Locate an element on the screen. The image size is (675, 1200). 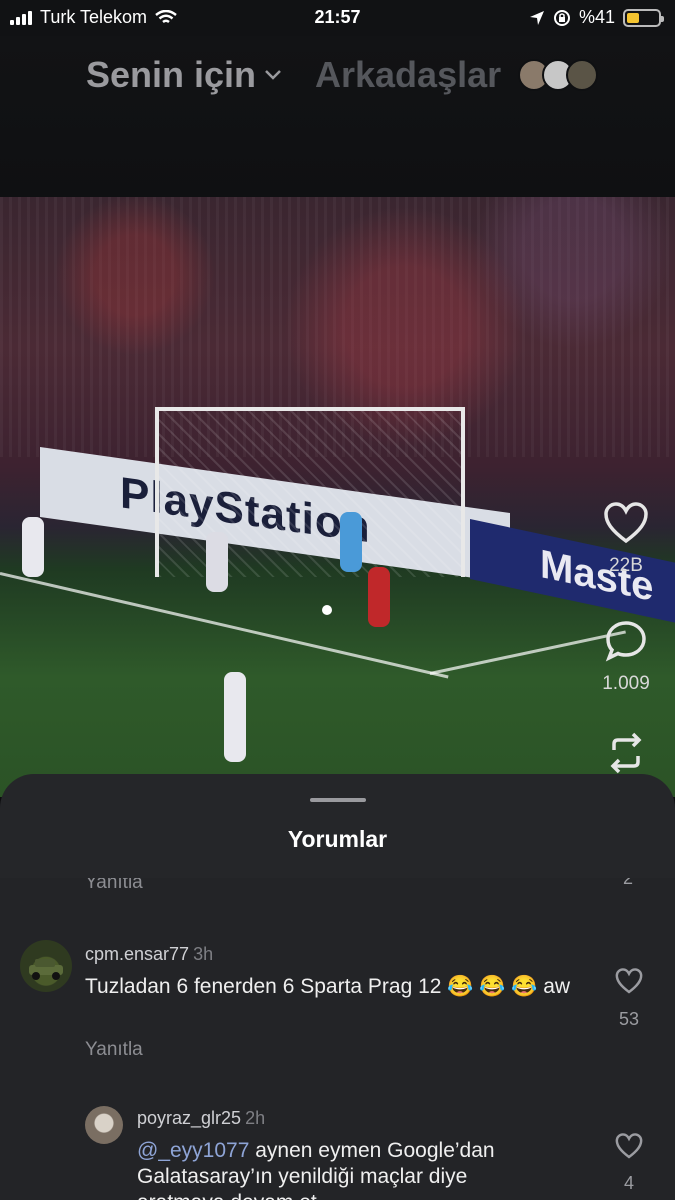
comment-time: 2h is located at coordinates (255, 1118).